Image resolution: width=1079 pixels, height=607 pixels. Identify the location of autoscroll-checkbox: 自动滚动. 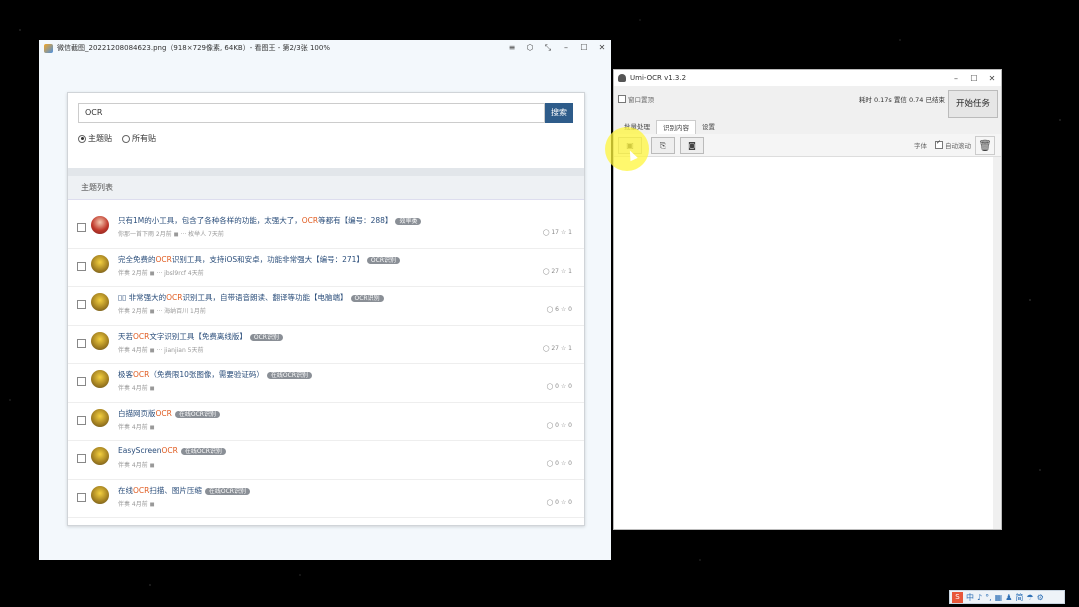
(953, 144).